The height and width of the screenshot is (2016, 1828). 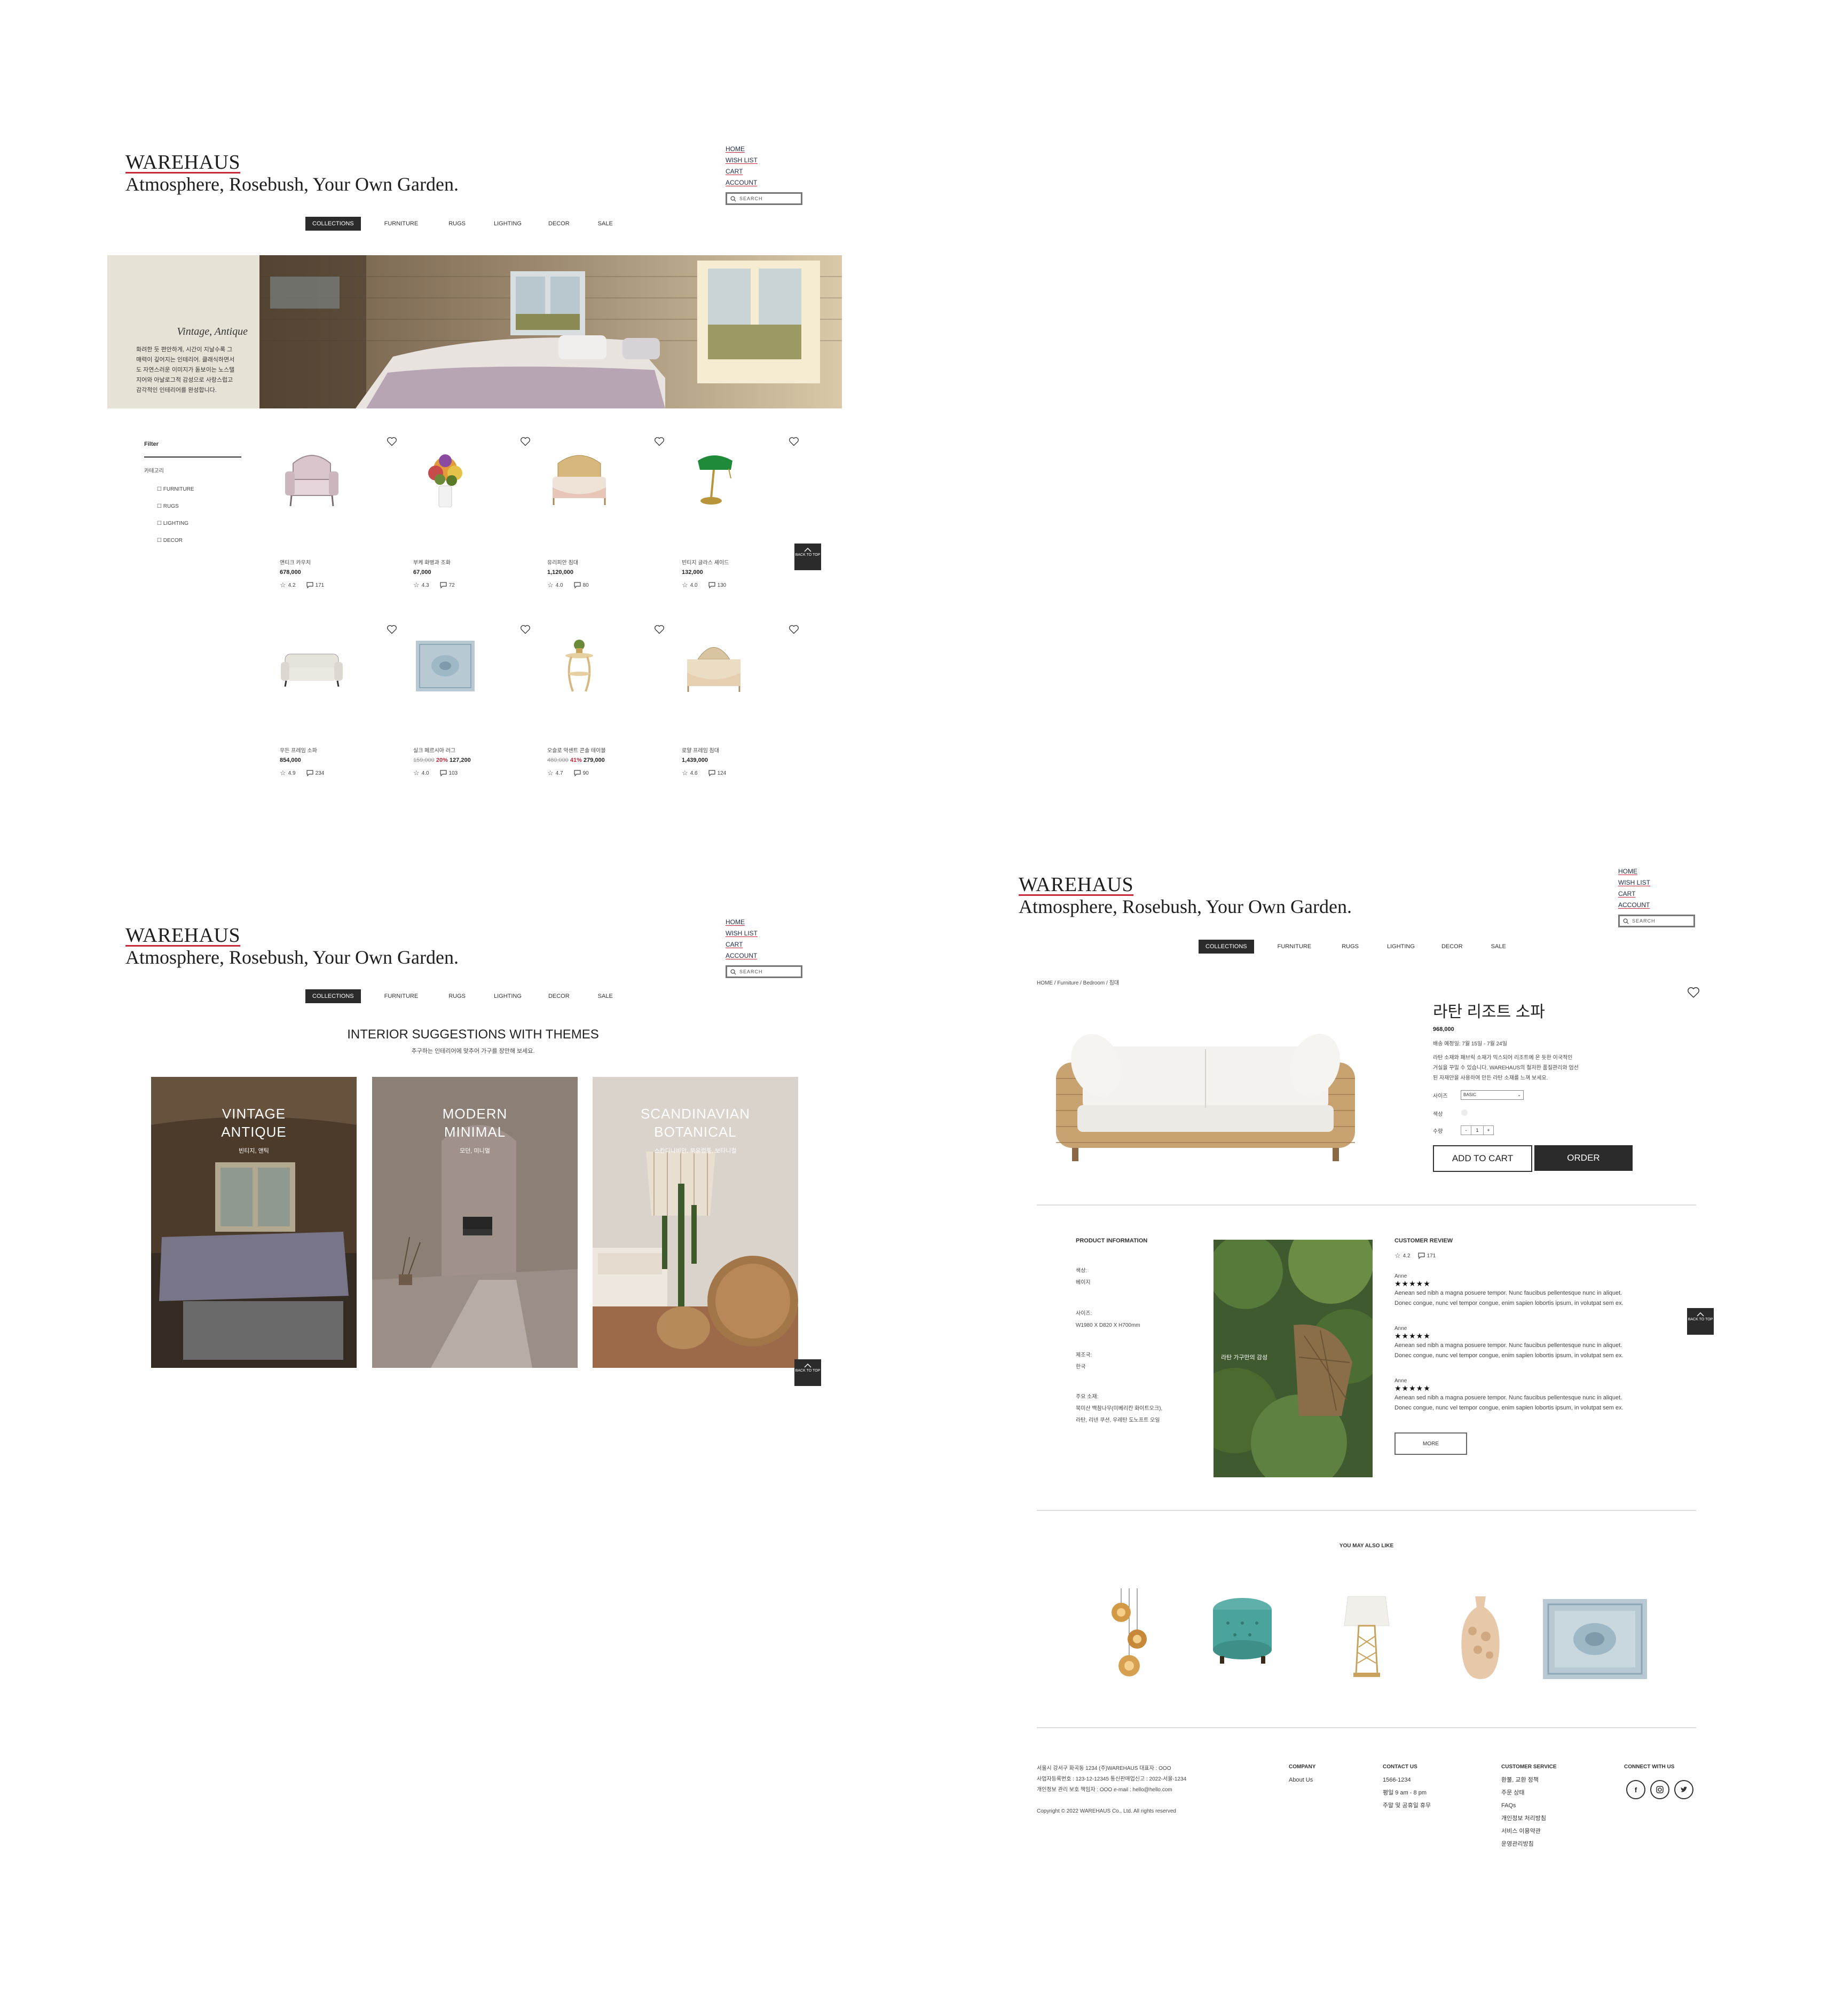 I want to click on product-card: 부케 화병과 조화 67,000 ☆ 4.3 72, so click(x=474, y=517).